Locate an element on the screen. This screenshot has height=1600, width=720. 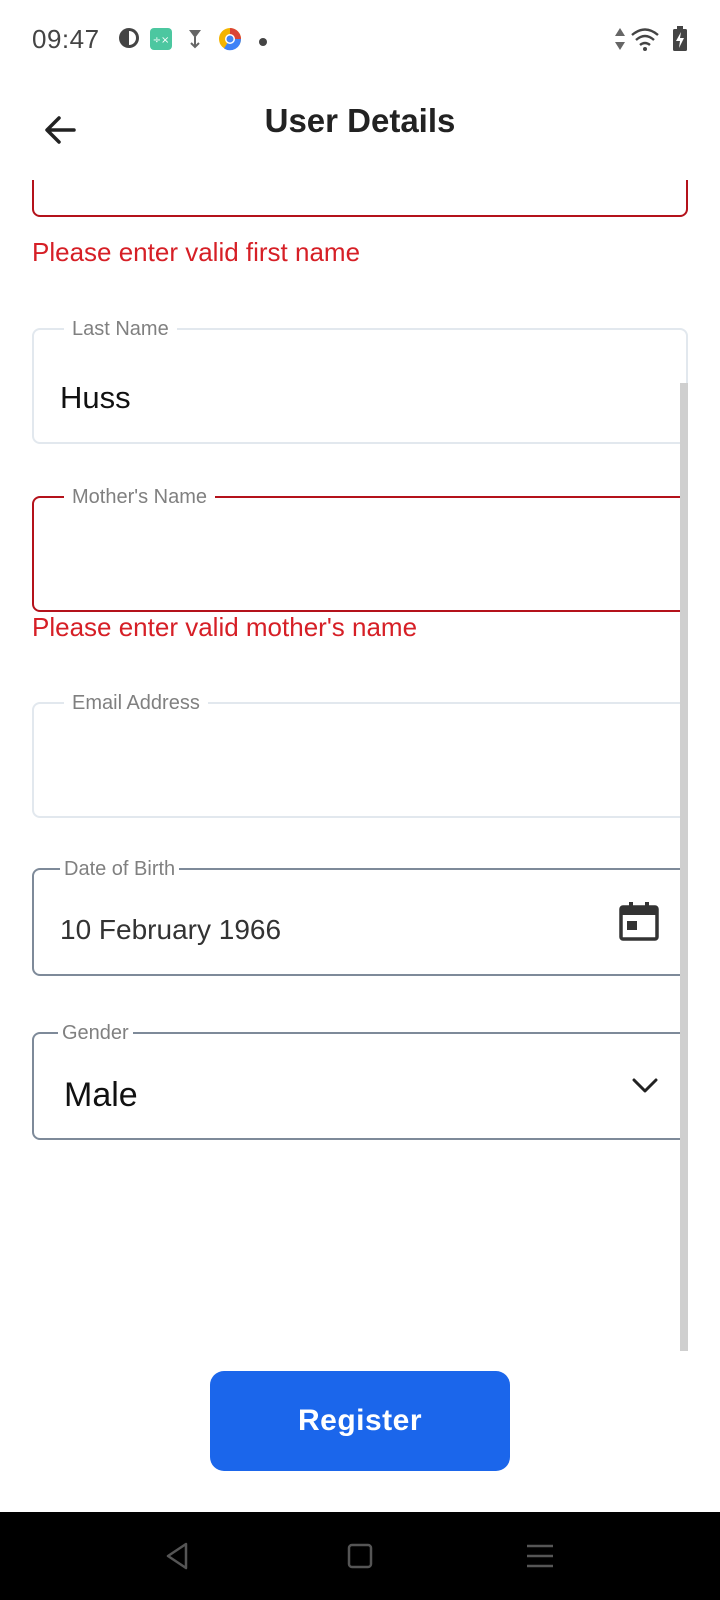
app-header: User Details is located at coordinates (360, 130).